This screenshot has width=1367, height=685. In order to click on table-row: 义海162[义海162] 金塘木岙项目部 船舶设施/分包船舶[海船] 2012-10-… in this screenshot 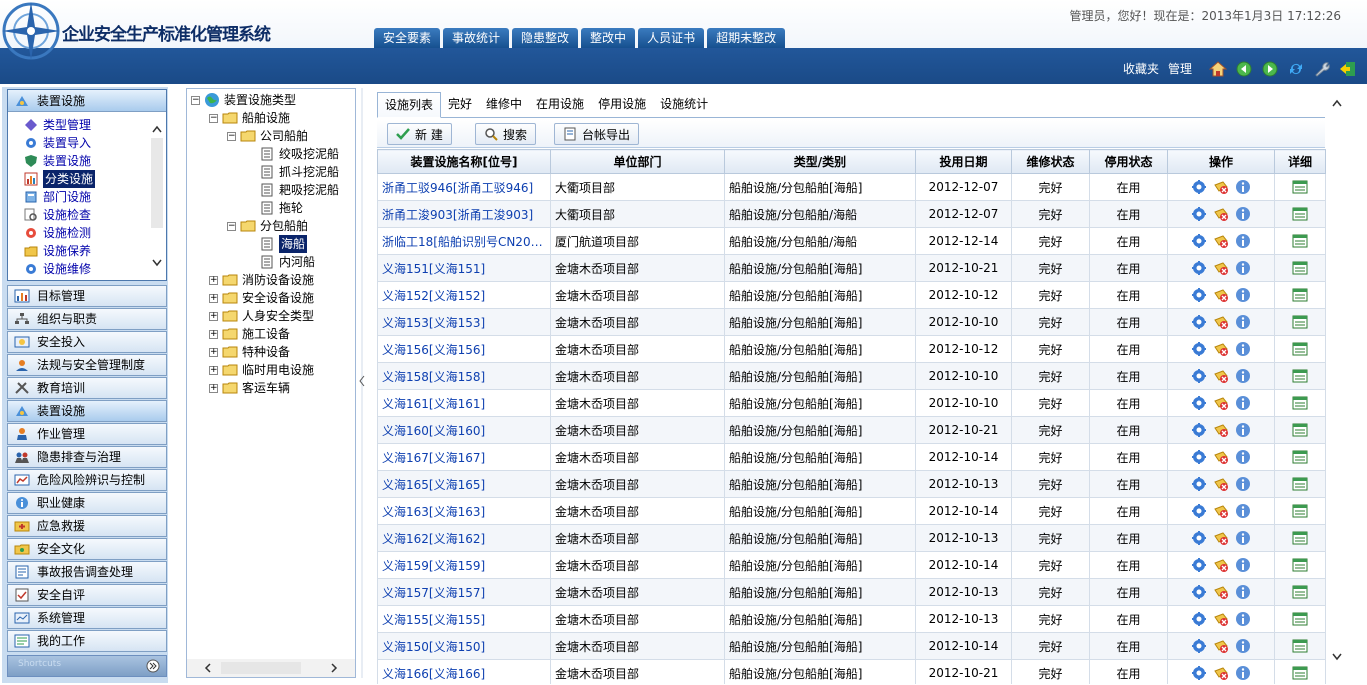, I will do `click(851, 538)`.